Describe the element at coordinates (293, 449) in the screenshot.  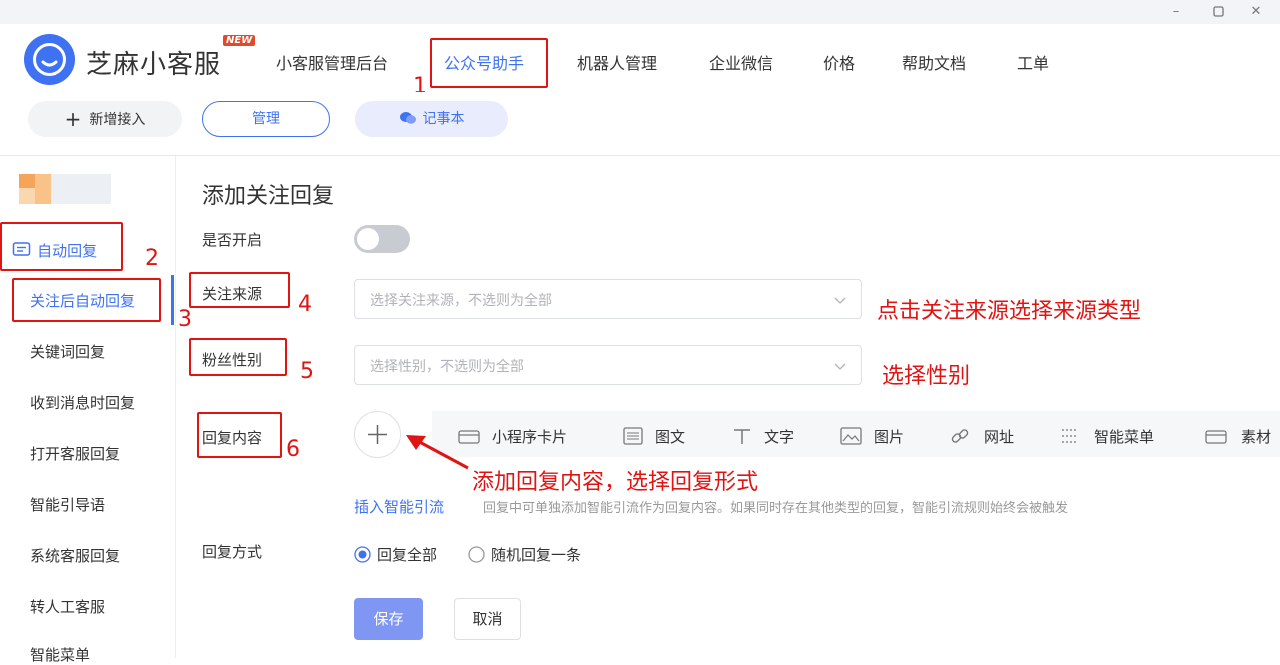
I see `annotation-number-6: 6` at that location.